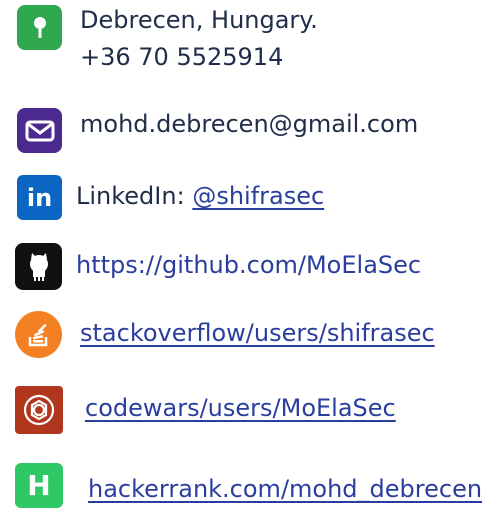 This screenshot has width=503, height=508. What do you see at coordinates (257, 333) in the screenshot?
I see `stackoverflow-link: stackoverflow/users/shifrasec` at bounding box center [257, 333].